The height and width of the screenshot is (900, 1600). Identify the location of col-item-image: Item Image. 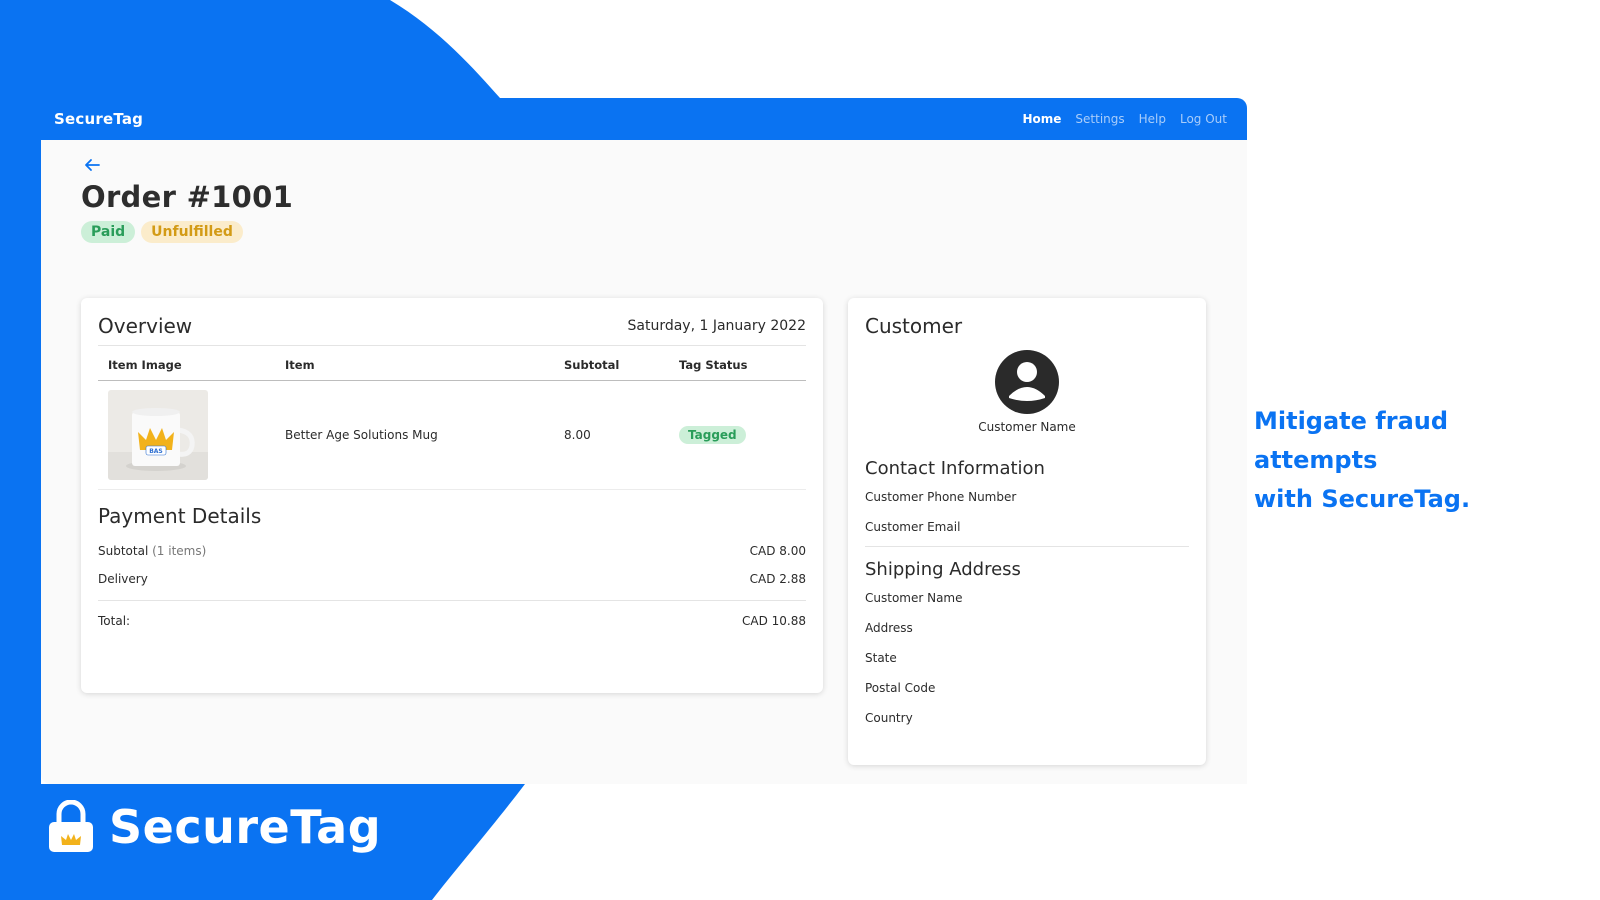
(186, 363).